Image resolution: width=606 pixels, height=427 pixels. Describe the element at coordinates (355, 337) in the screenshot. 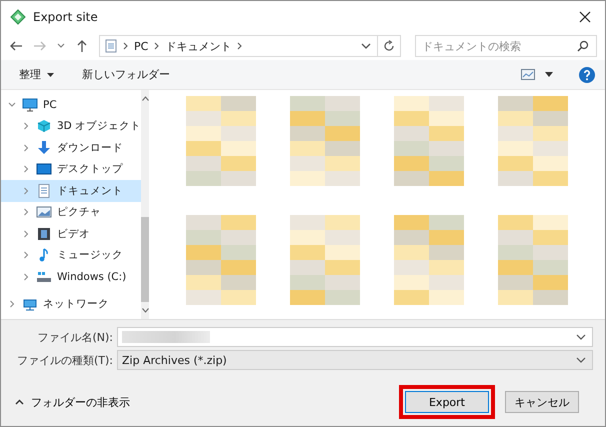

I see `filename-field` at that location.